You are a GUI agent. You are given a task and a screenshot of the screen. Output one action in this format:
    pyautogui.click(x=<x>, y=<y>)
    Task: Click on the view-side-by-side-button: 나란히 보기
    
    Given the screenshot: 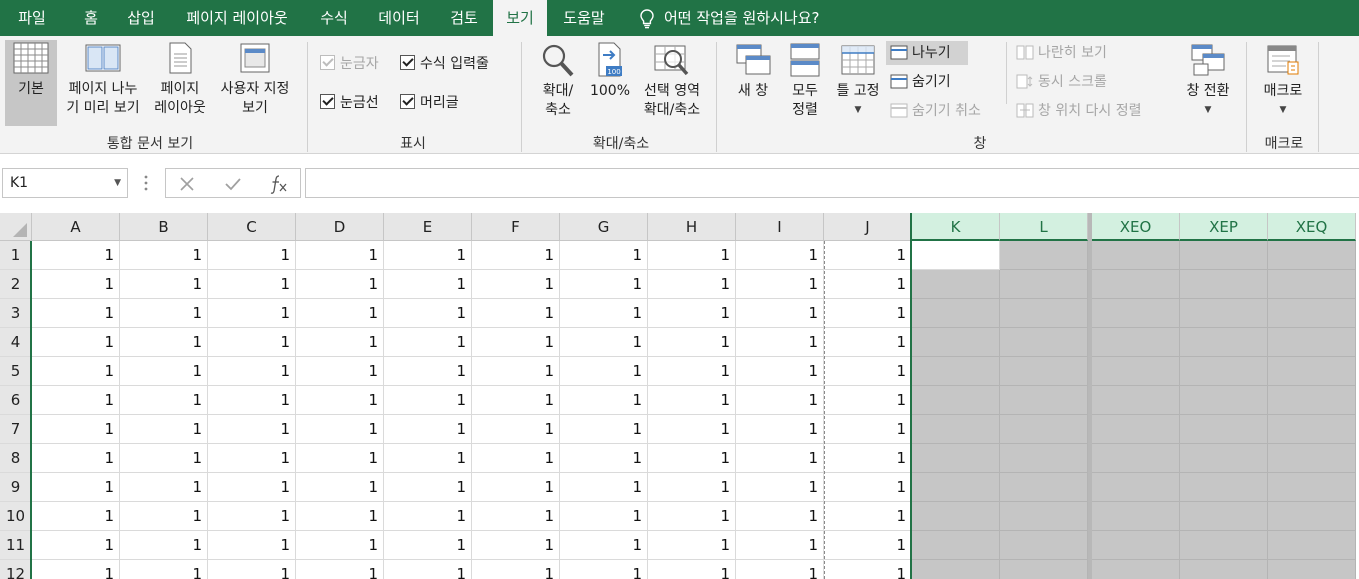 What is the action you would take?
    pyautogui.click(x=1061, y=53)
    